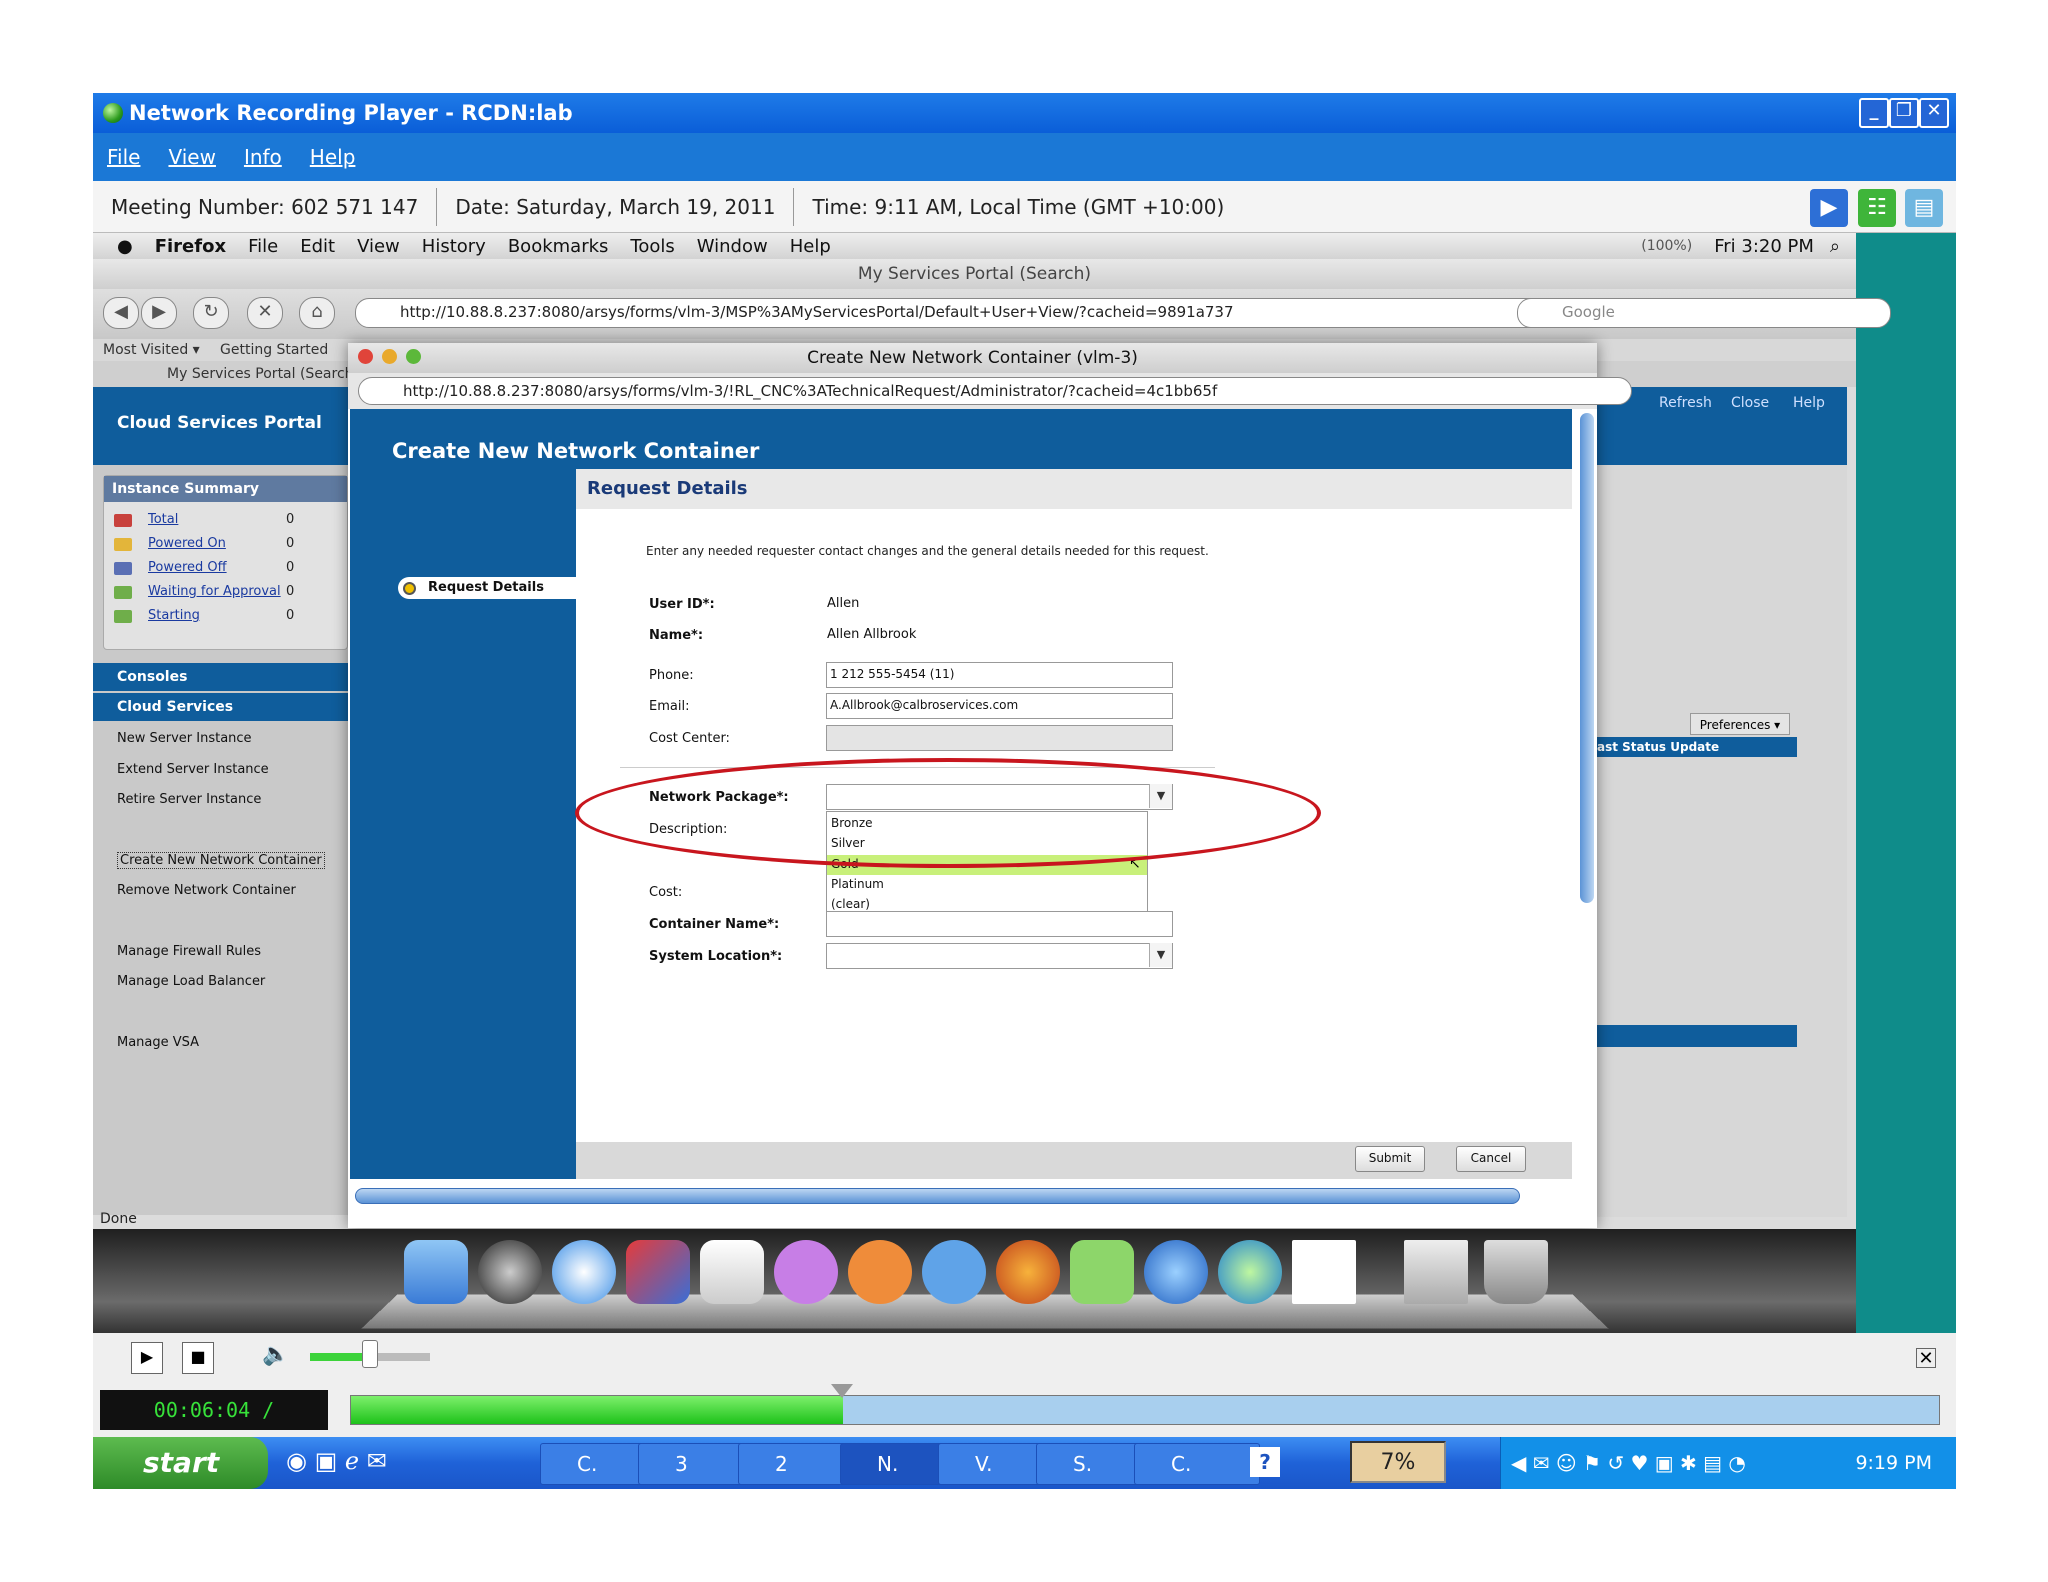  Describe the element at coordinates (1667, 246) in the screenshot. I see `battery-level: (100%)` at that location.